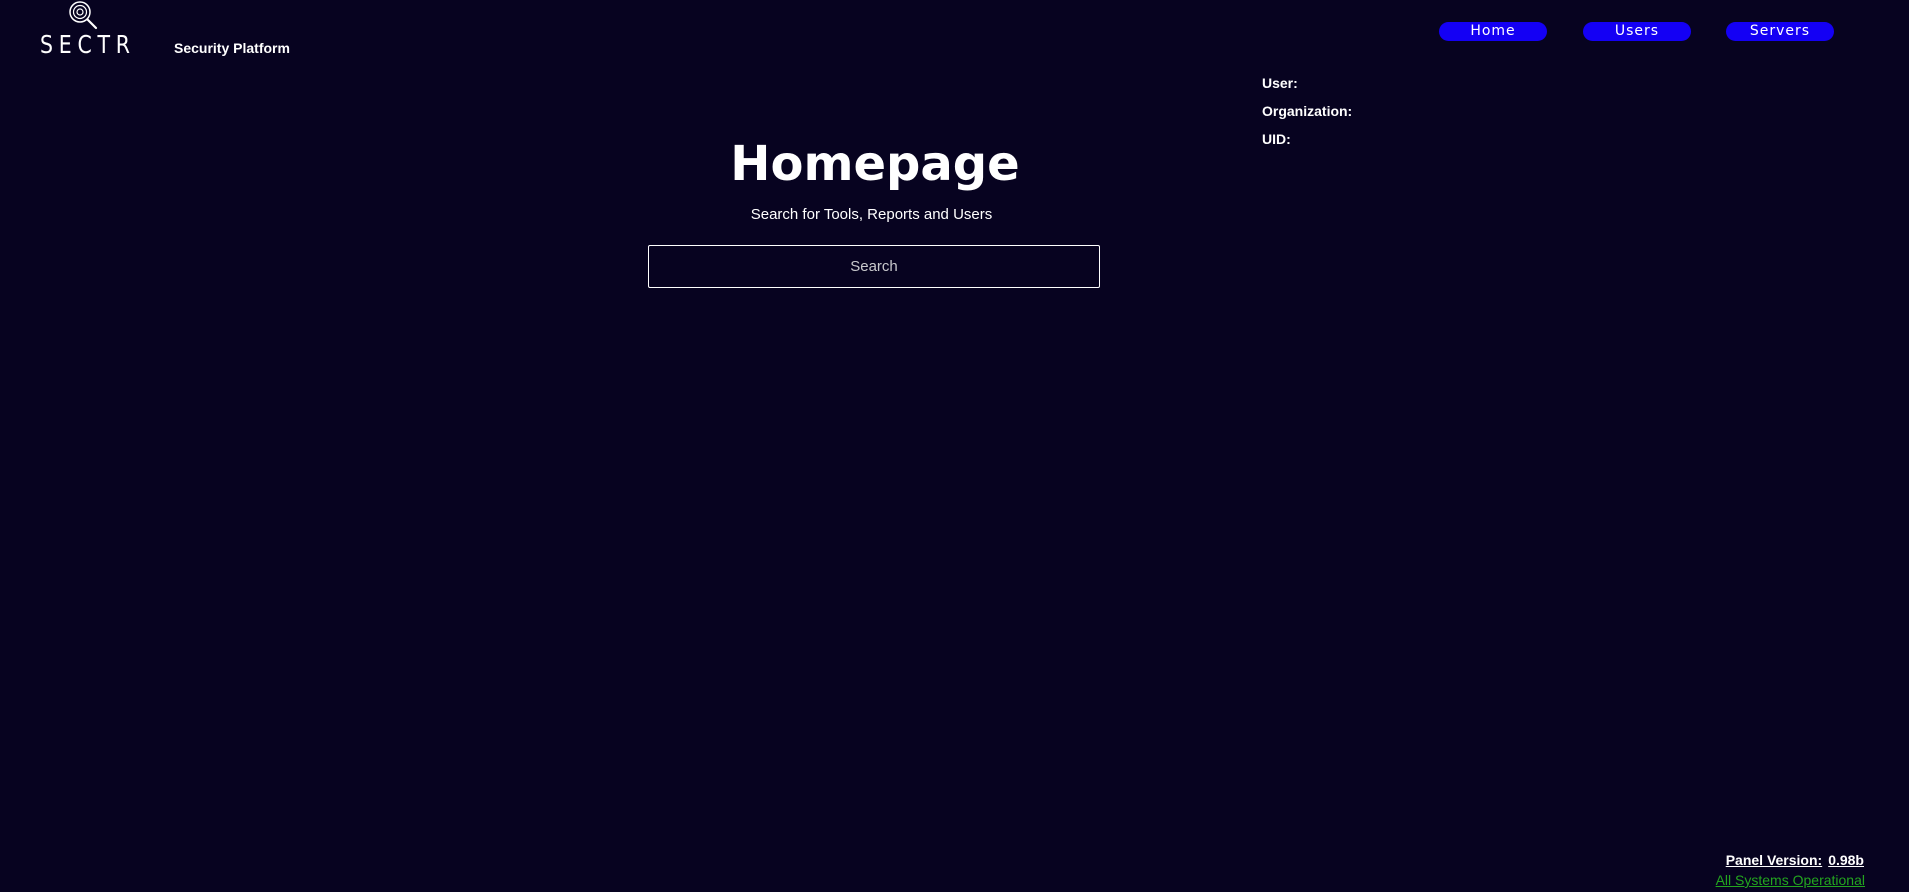  Describe the element at coordinates (83, 15) in the screenshot. I see `magnifier-target-icon` at that location.